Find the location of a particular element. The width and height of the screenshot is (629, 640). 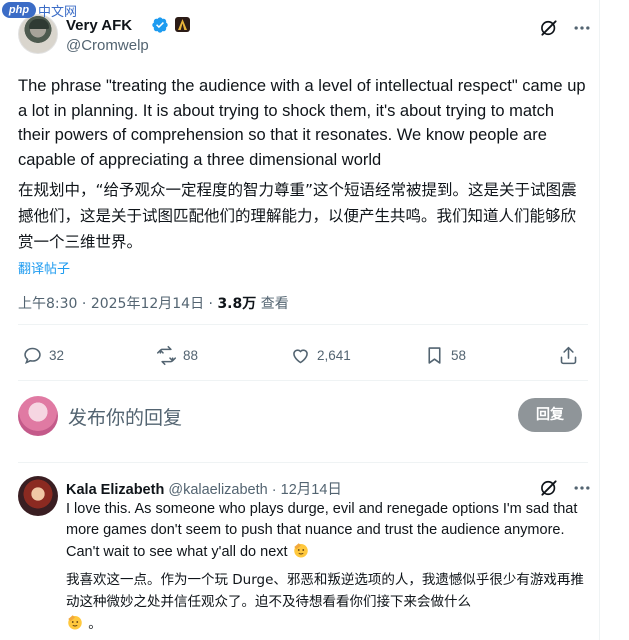

reply-submit-button: 回复 is located at coordinates (550, 415).